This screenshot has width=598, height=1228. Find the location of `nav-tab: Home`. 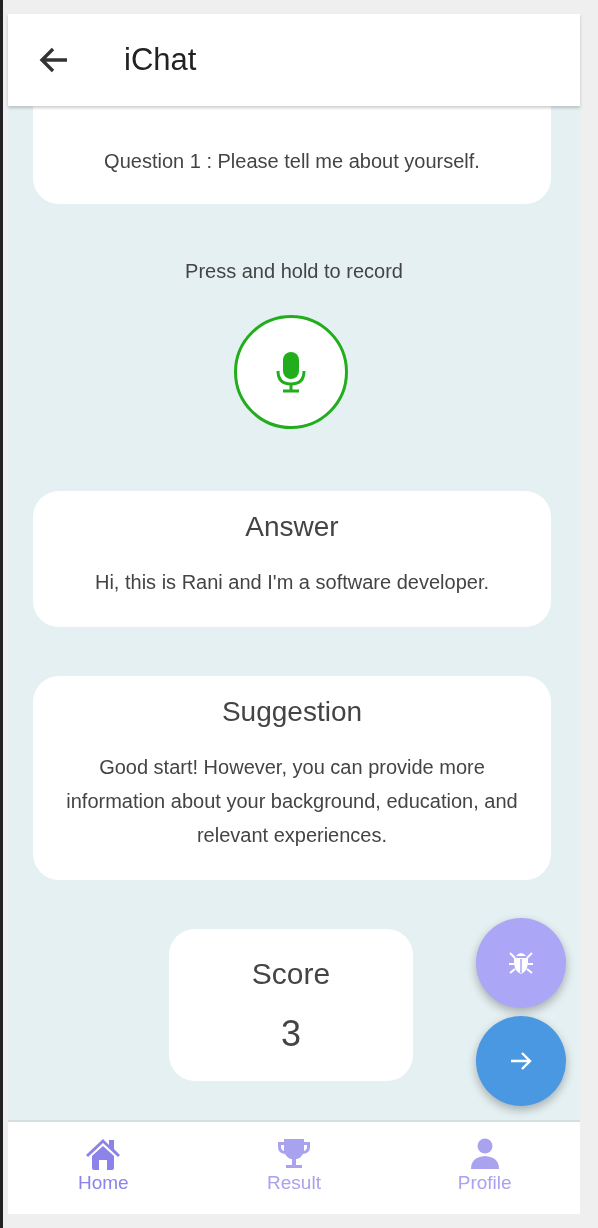

nav-tab: Home is located at coordinates (103, 1168).